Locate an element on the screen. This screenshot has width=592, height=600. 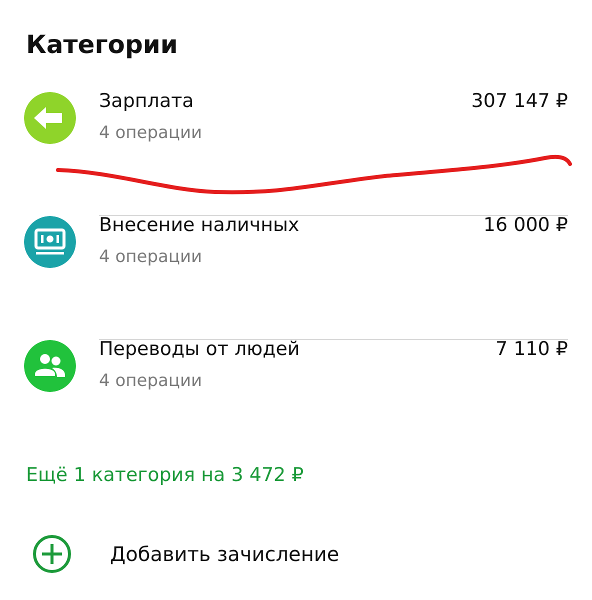
add-icon is located at coordinates (52, 554).